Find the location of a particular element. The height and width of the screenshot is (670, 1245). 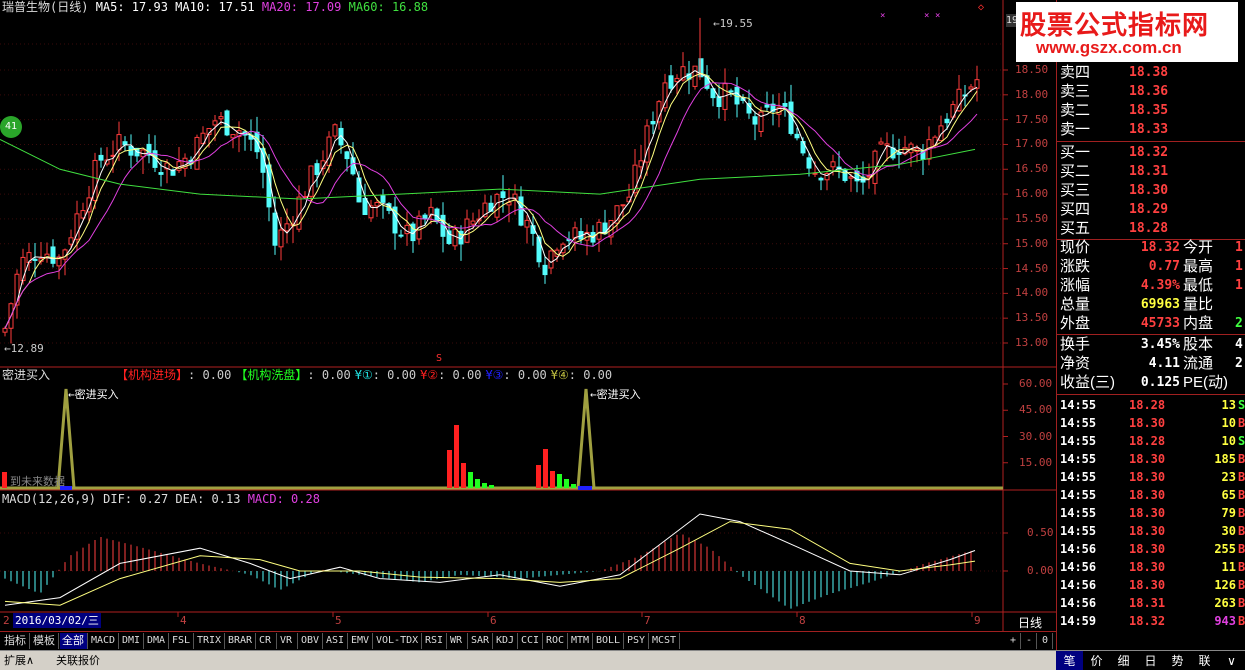

panel-tab: 笔 is located at coordinates (1069, 660).